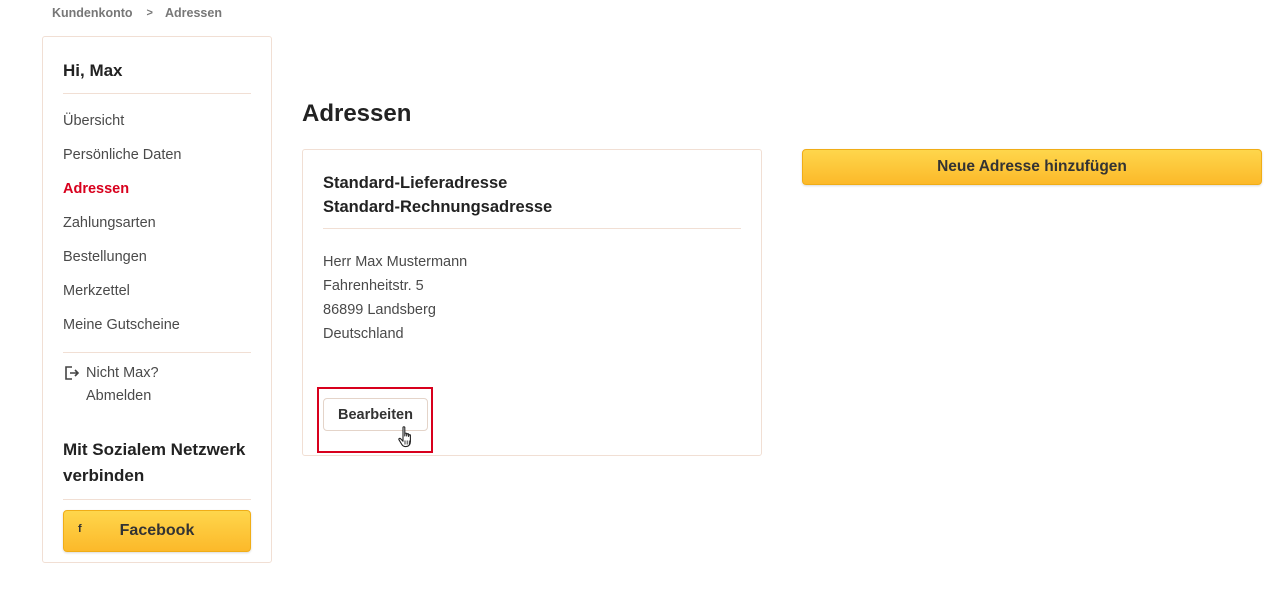 This screenshot has width=1276, height=591. I want to click on add-address-button: Neue Adresse hinzufügen, so click(1032, 167).